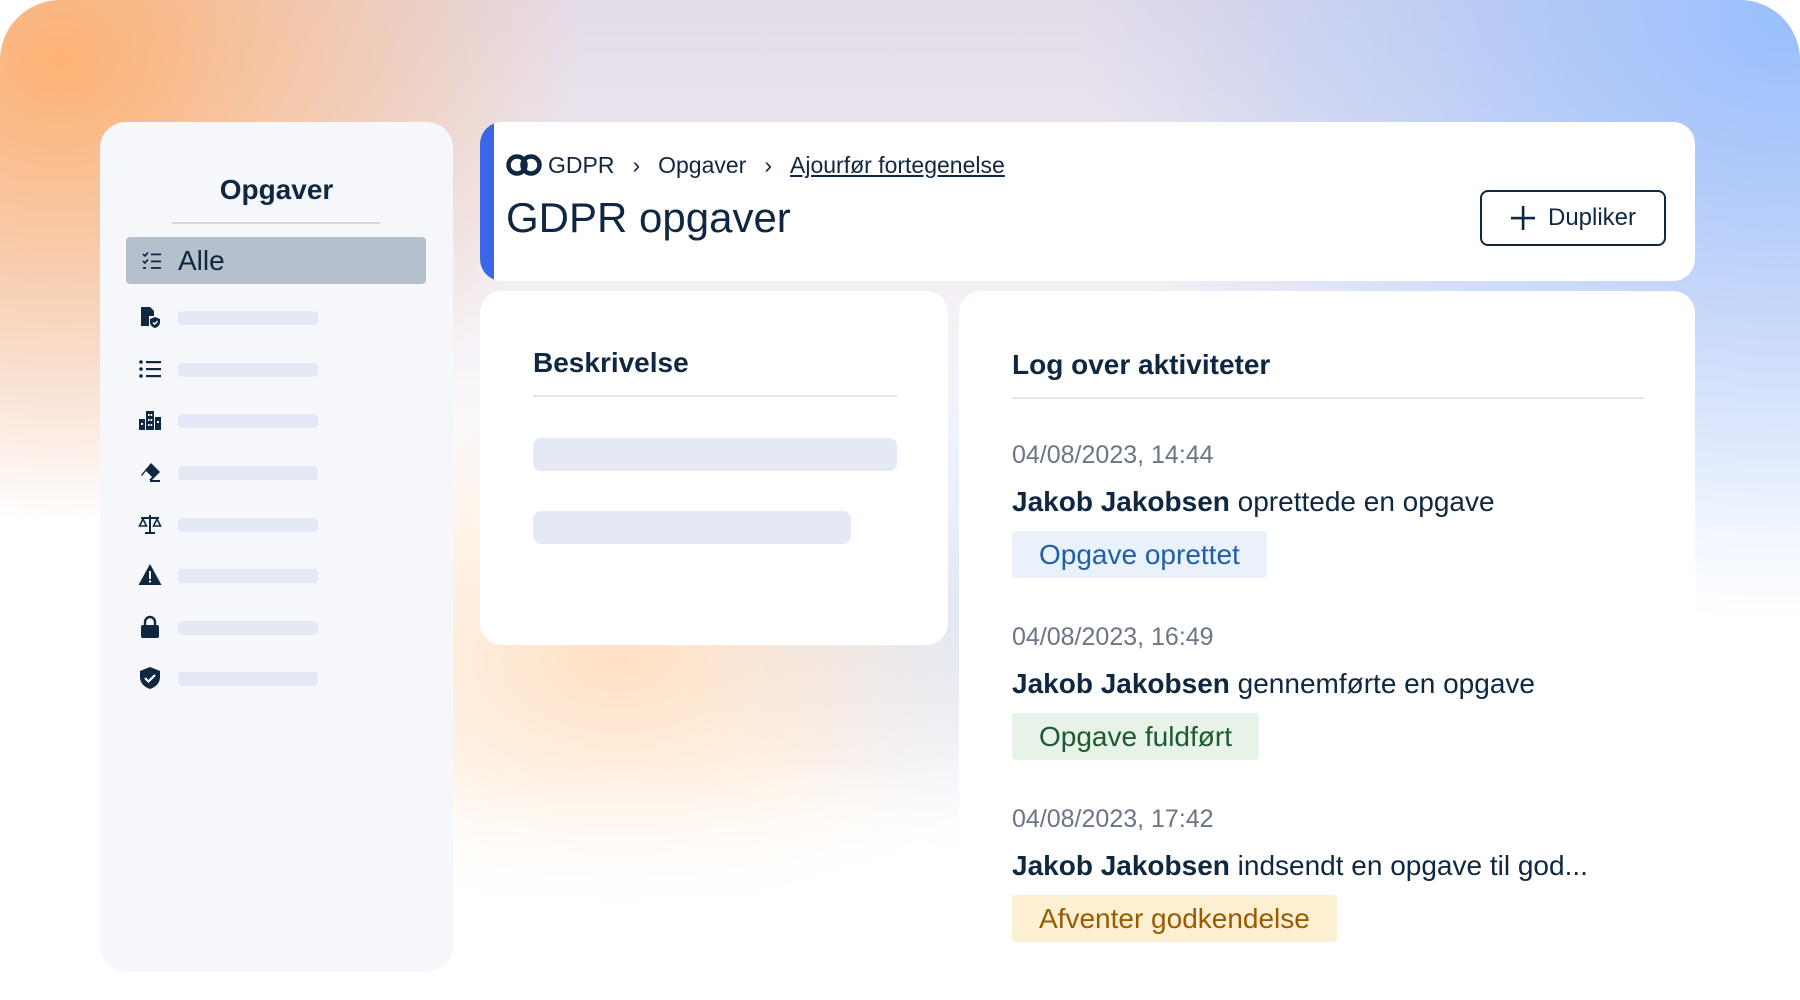 The height and width of the screenshot is (1000, 1800). What do you see at coordinates (276, 260) in the screenshot?
I see `sidebar-item-all: Alle` at bounding box center [276, 260].